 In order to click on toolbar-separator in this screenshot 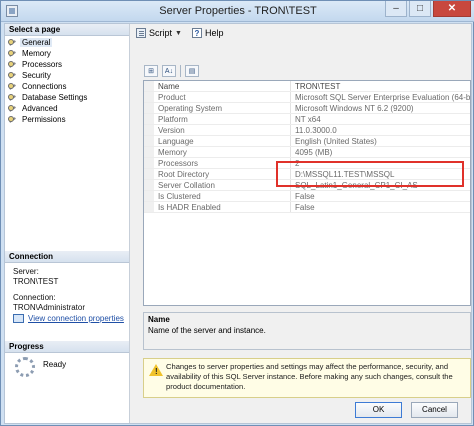, I will do `click(180, 71)`.